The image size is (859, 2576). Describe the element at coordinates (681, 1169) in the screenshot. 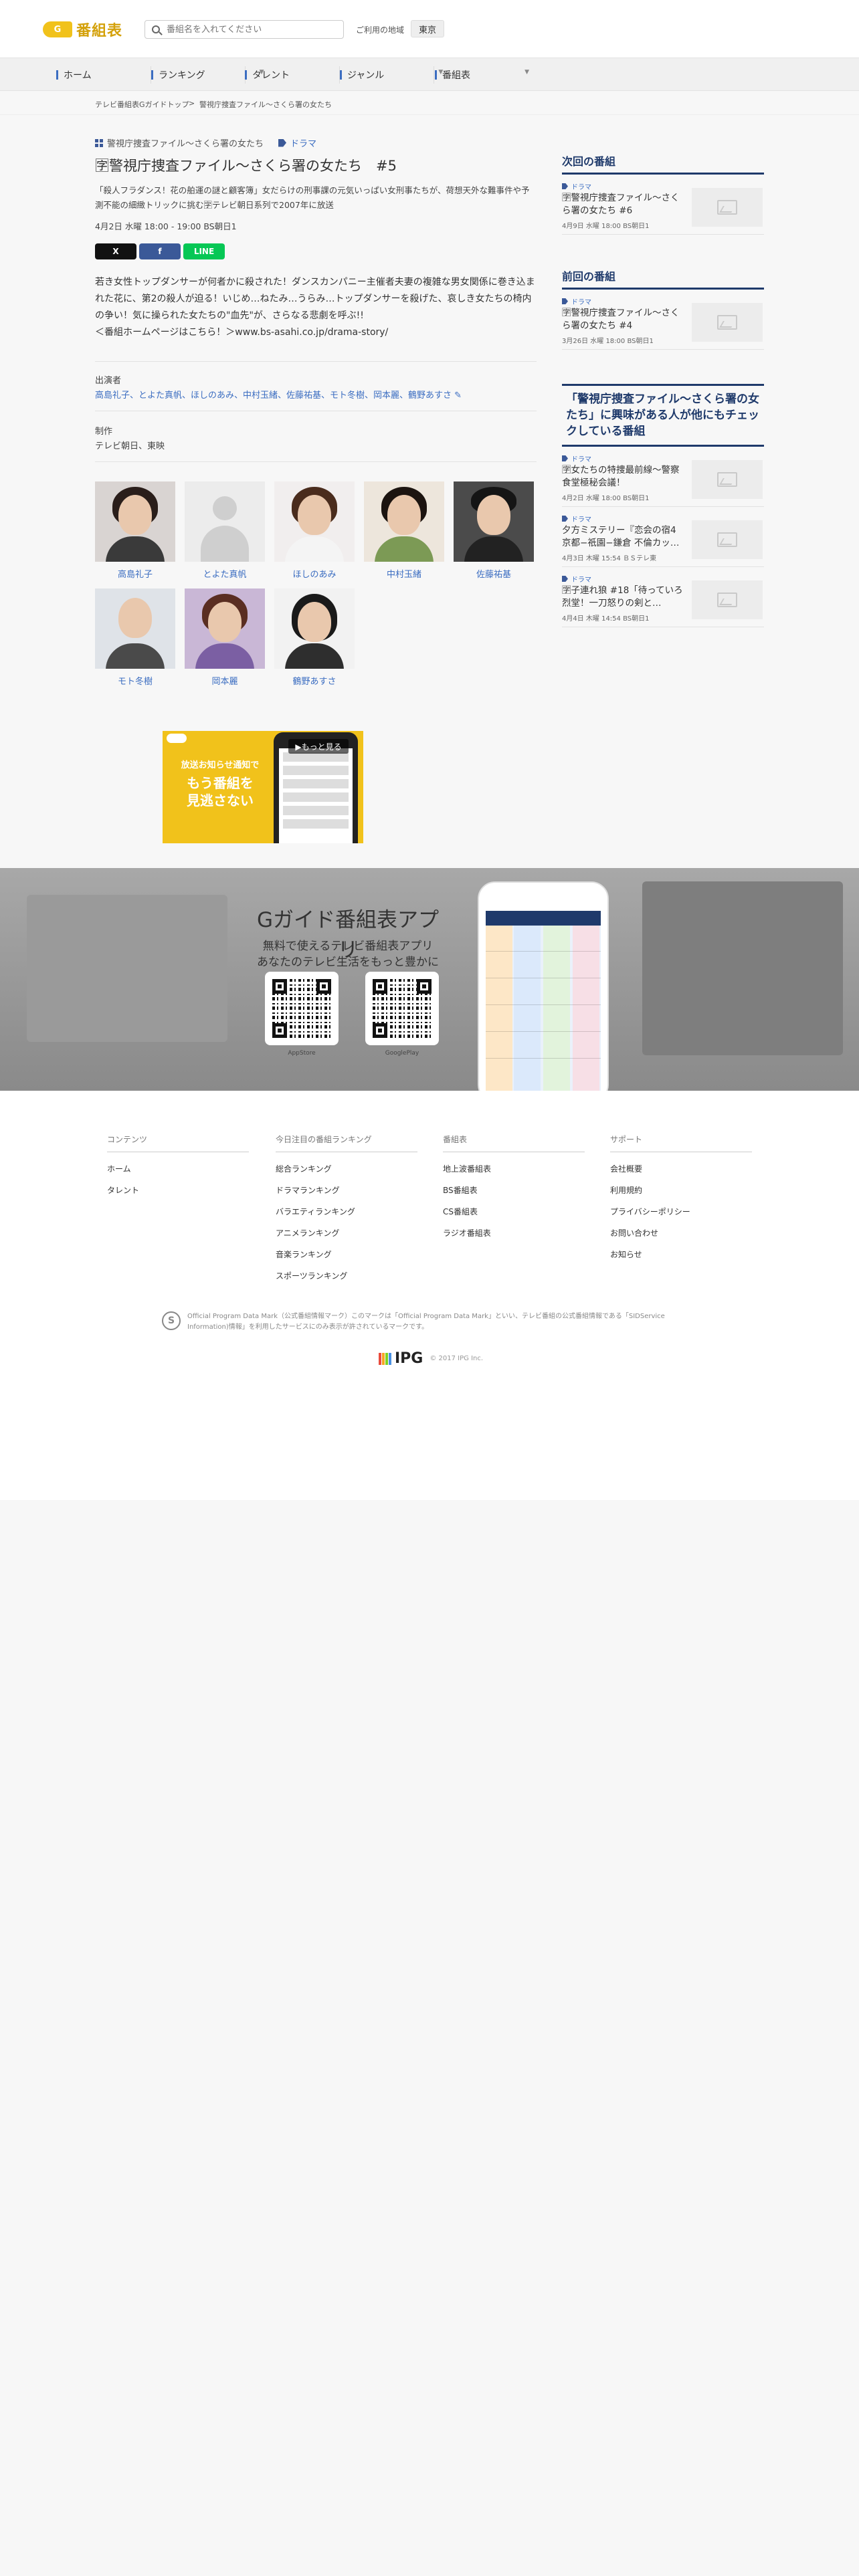

I see `footer-link: 会社概要` at that location.